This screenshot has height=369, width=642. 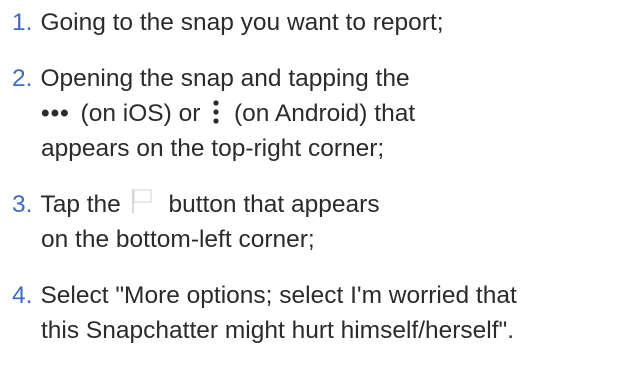 What do you see at coordinates (80, 204) in the screenshot?
I see `step-text: Tap the` at bounding box center [80, 204].